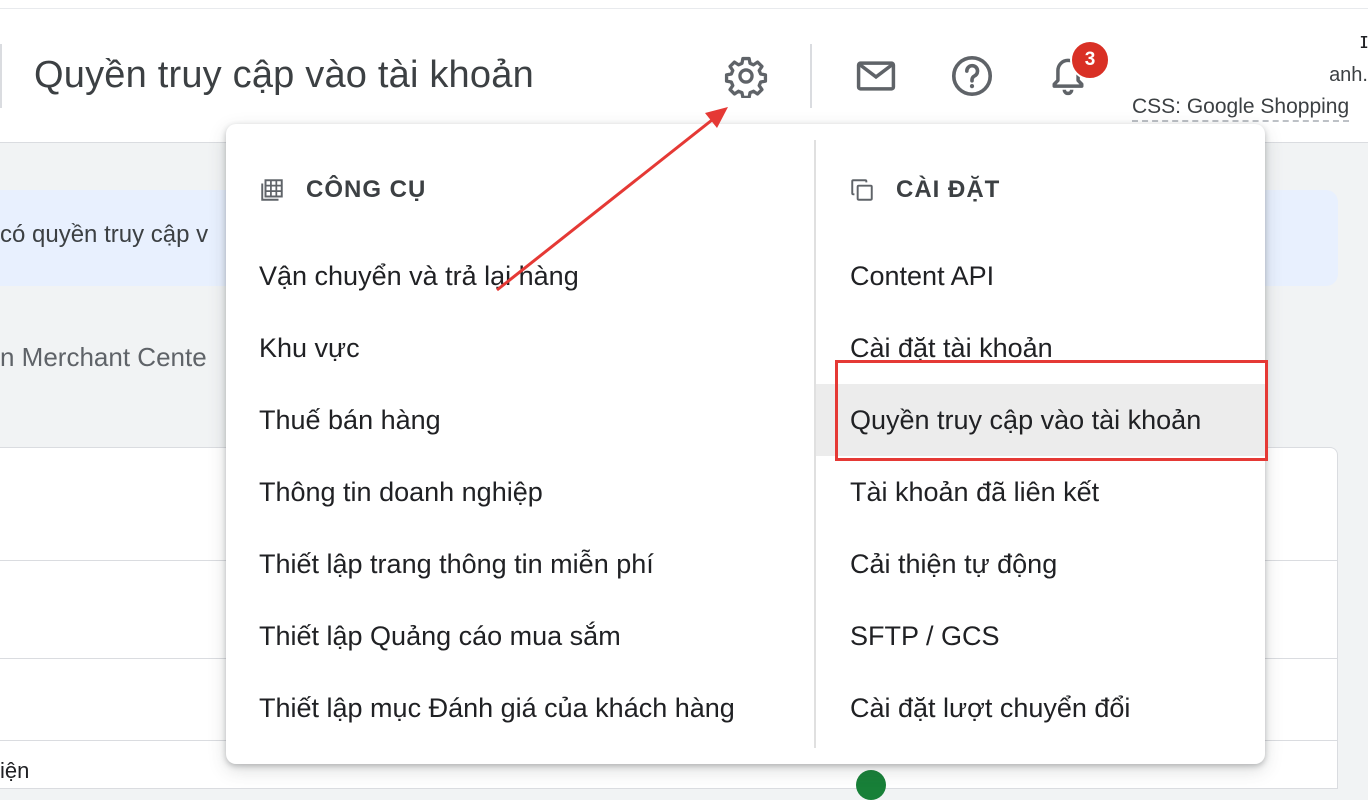 This screenshot has height=800, width=1368. I want to click on menu-item-free-listings-setup: Thiết lập trang thông tin miễn phí, so click(520, 564).